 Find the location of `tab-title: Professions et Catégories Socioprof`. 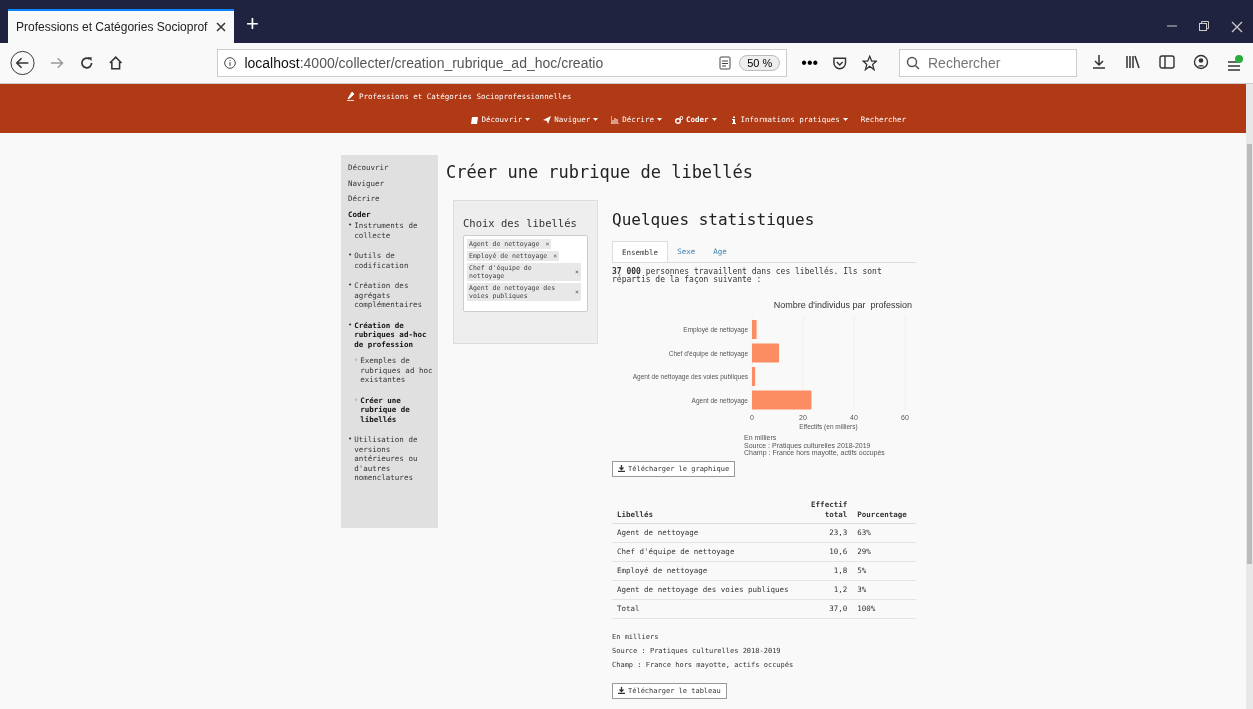

tab-title: Professions et Catégories Socioprof is located at coordinates (112, 27).